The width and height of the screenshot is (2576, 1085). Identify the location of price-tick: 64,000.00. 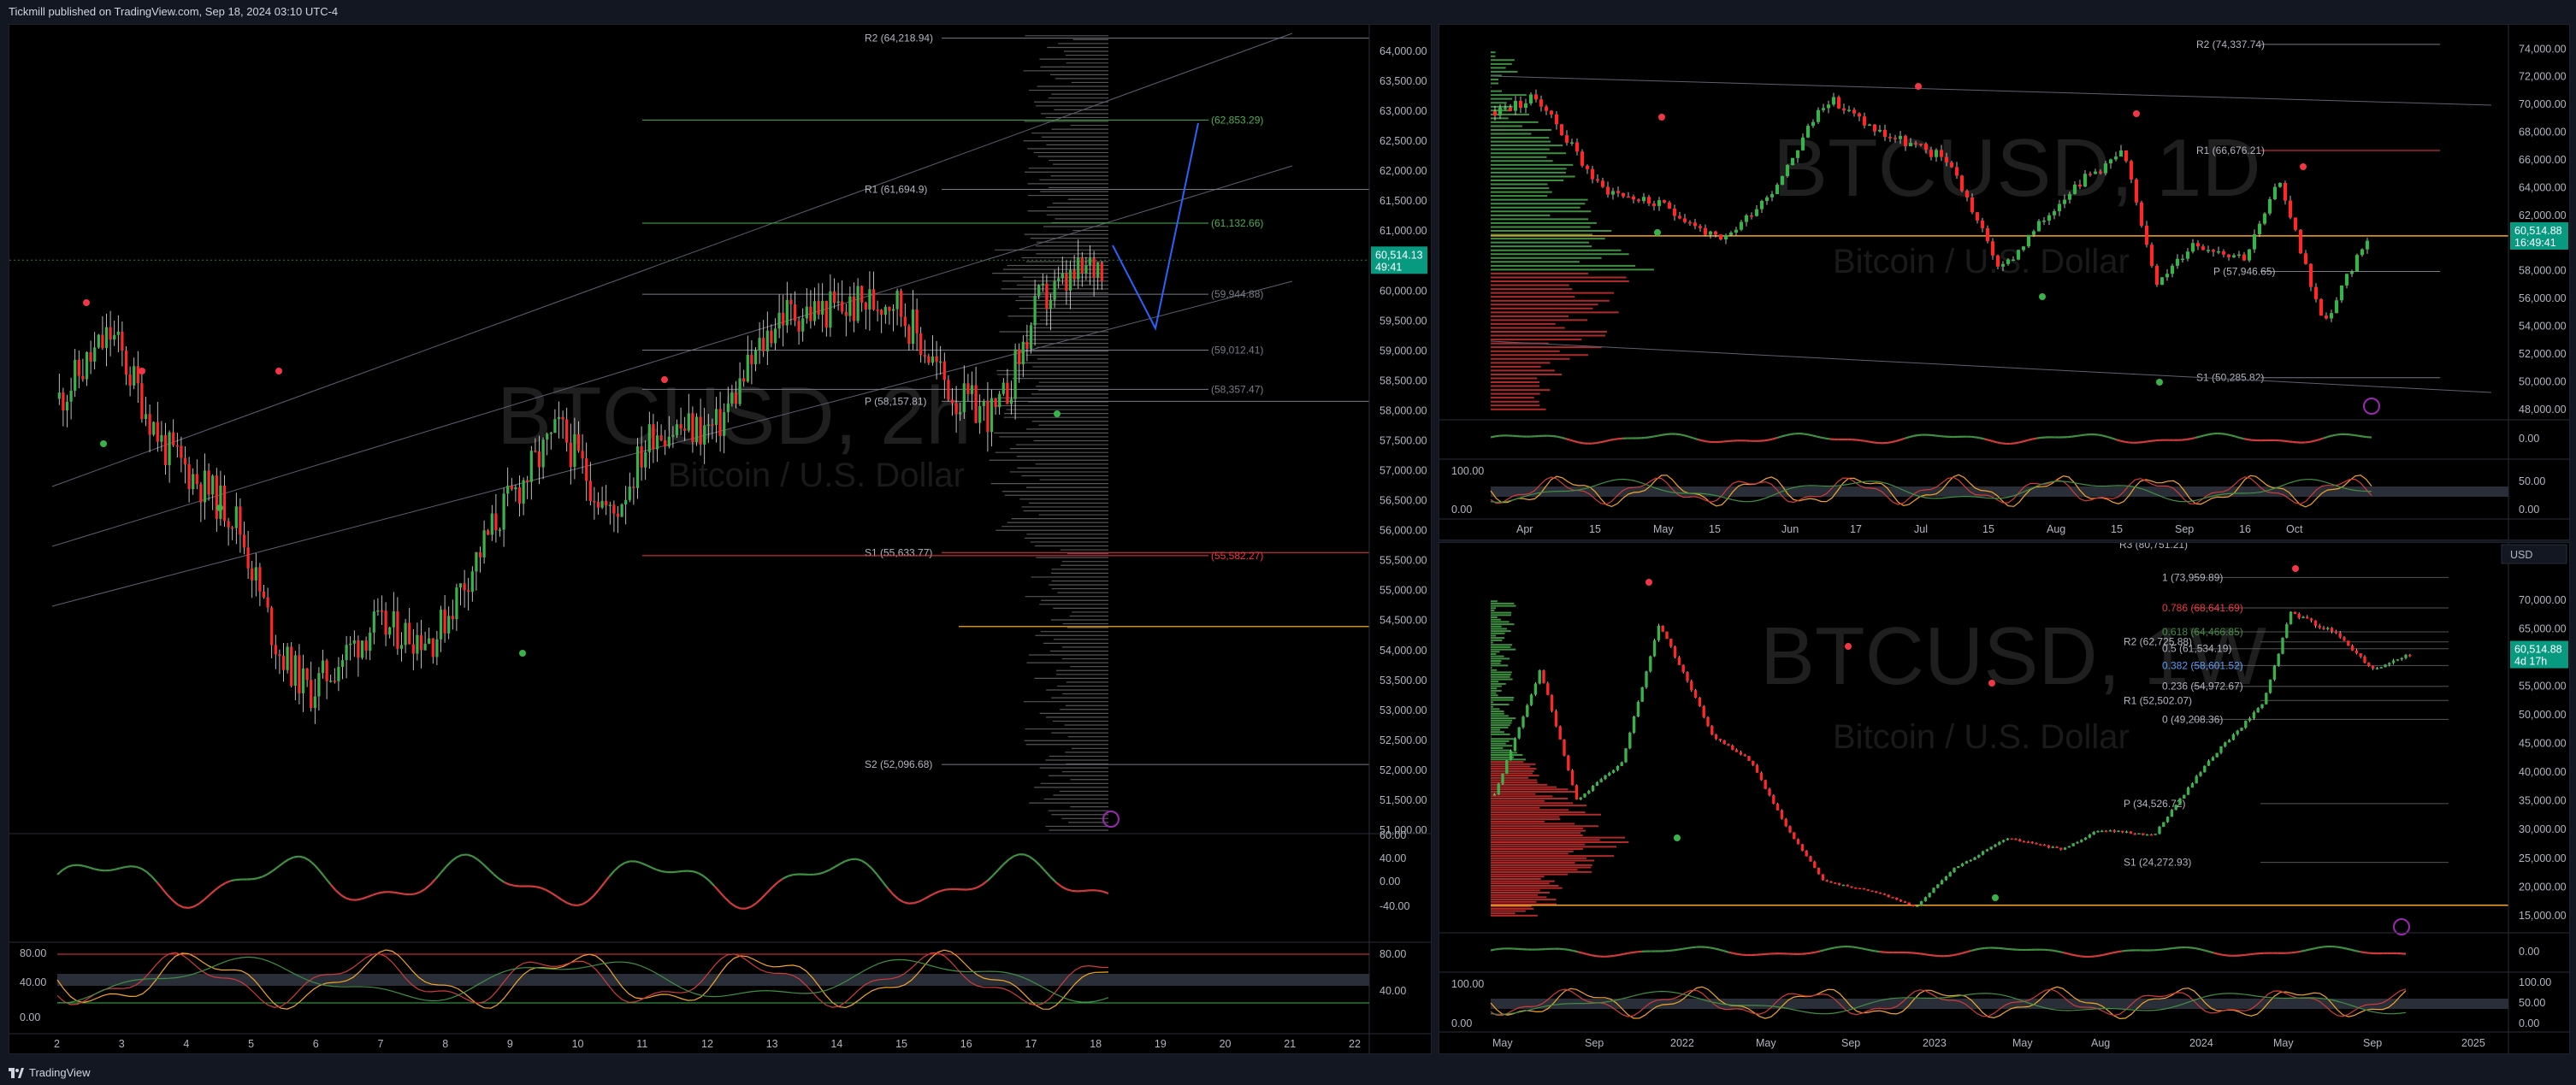
(1403, 51).